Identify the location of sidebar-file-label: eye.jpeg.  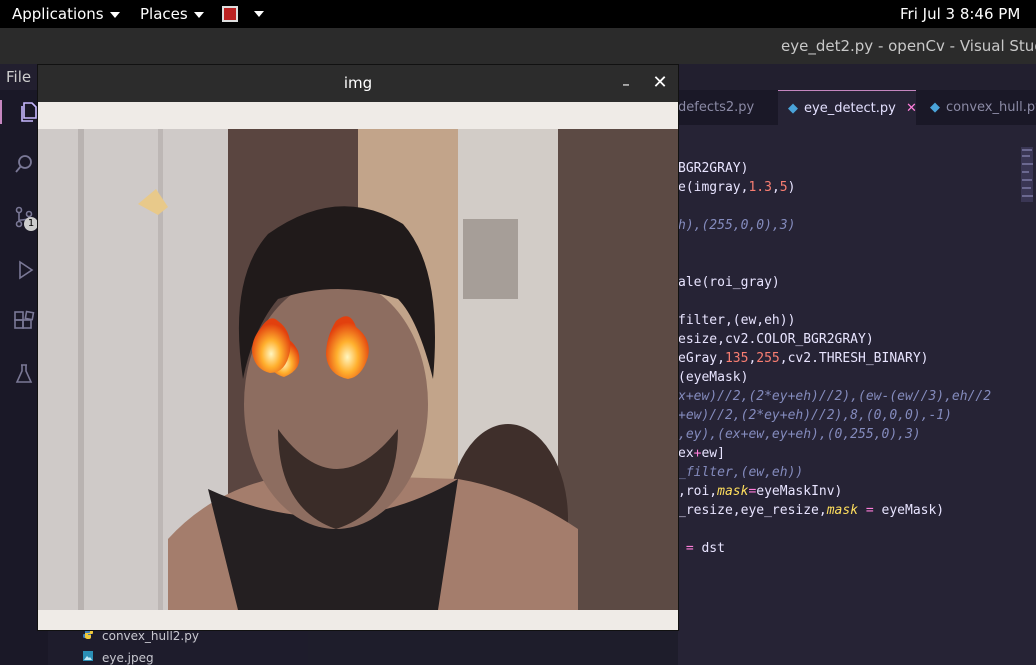
(128, 658).